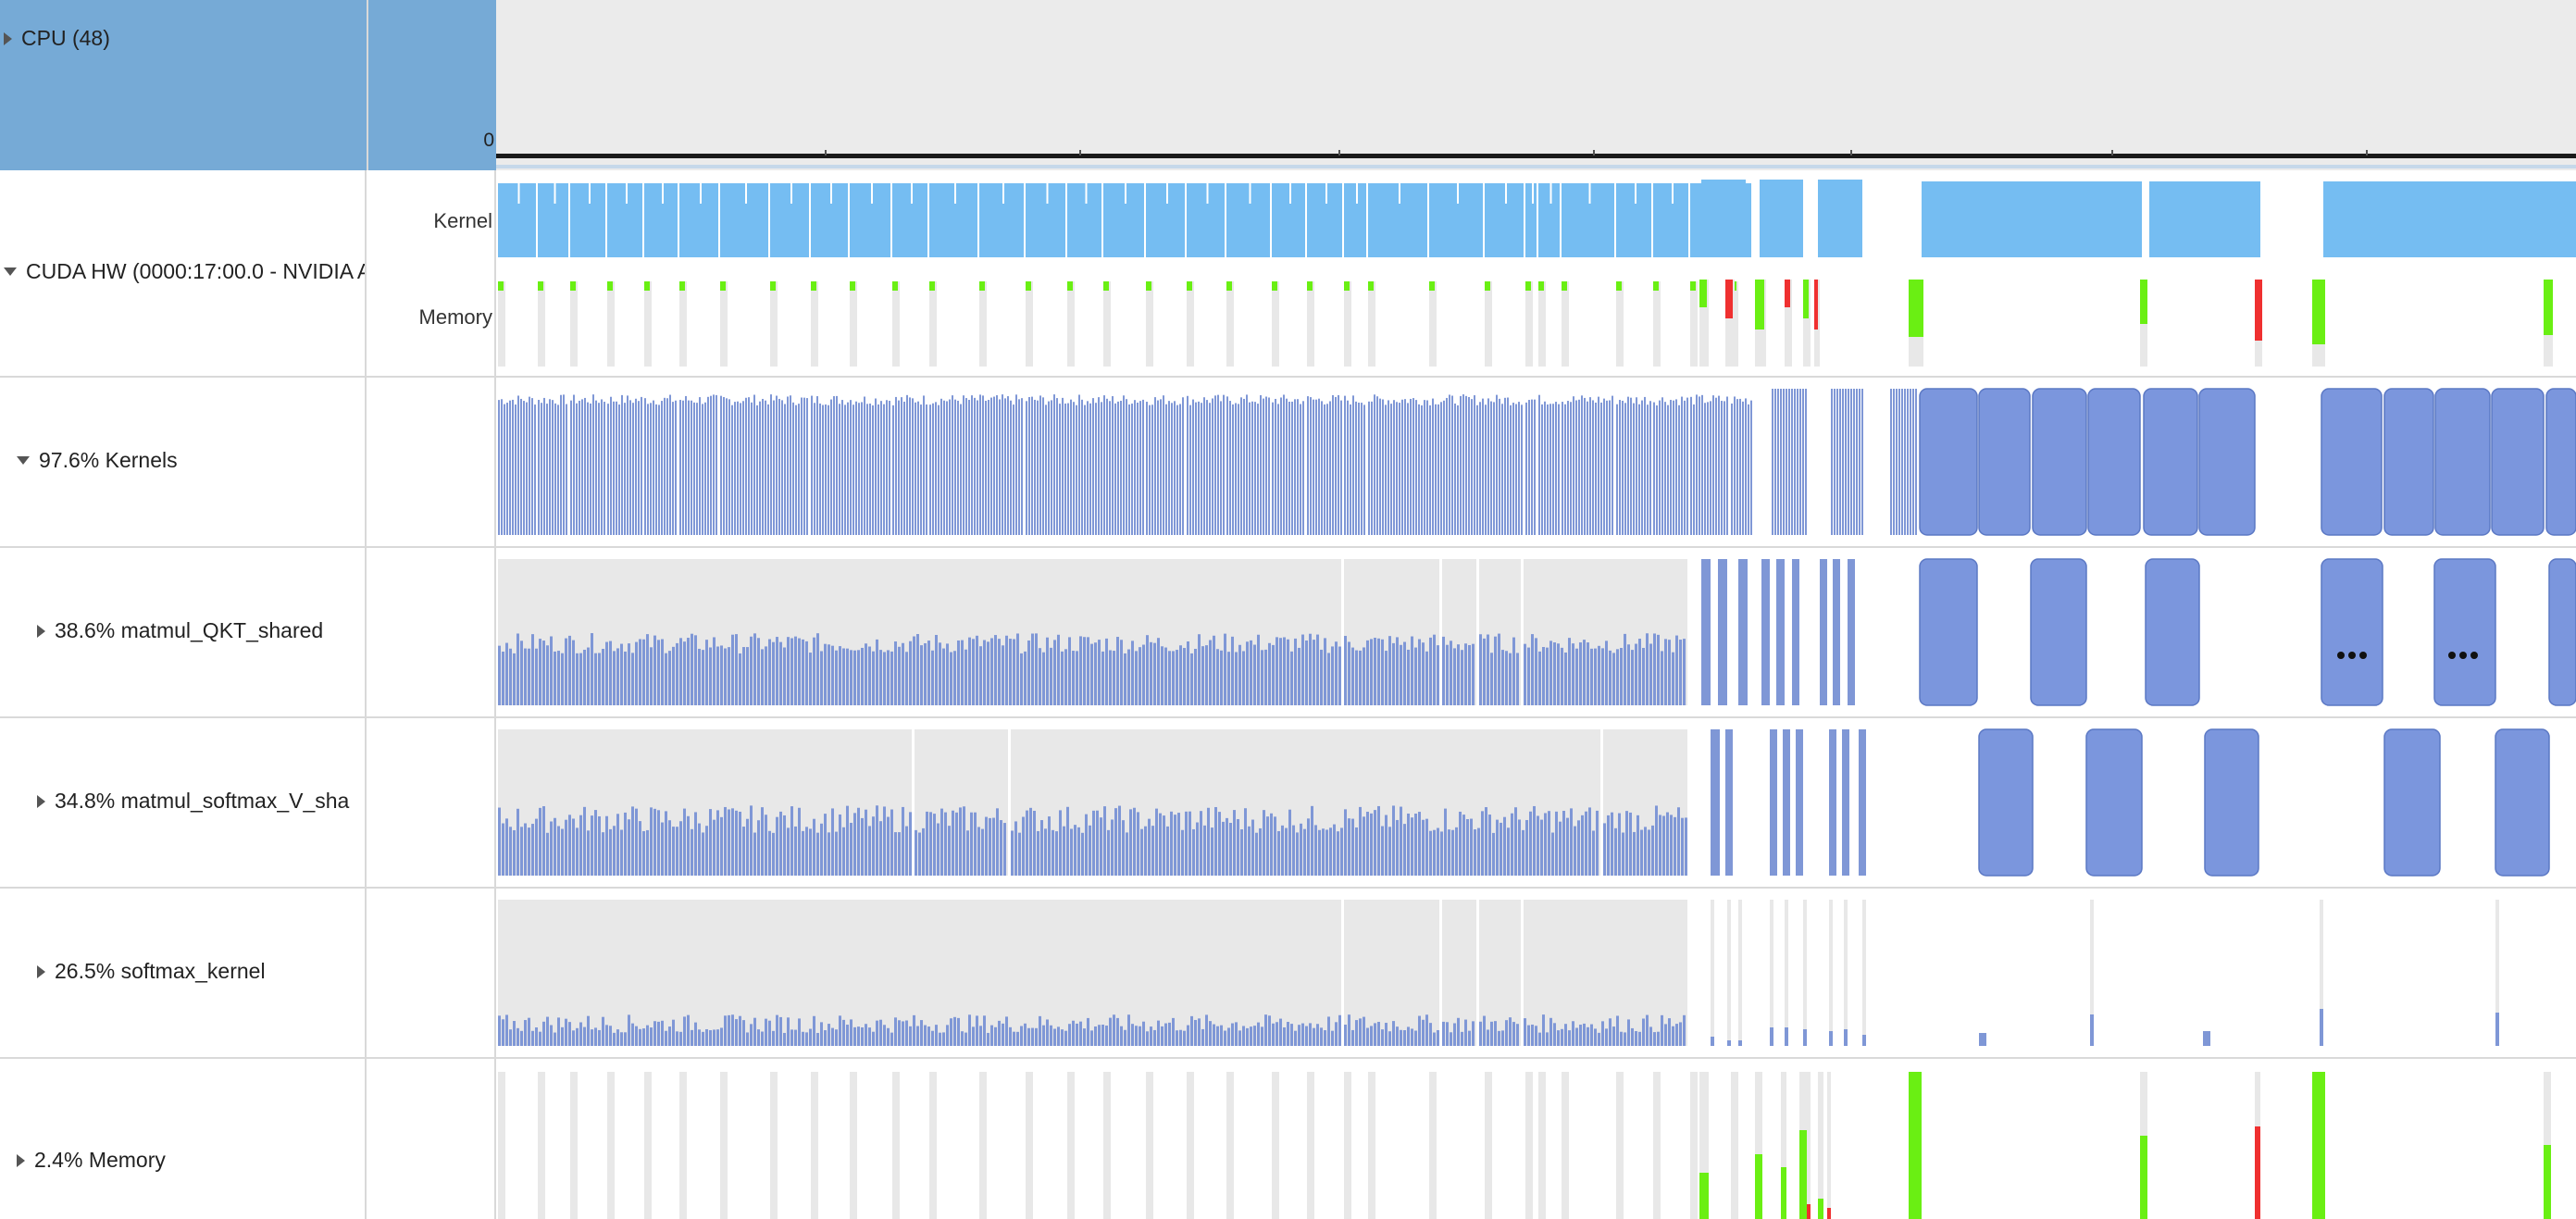  What do you see at coordinates (183, 802) in the screenshot?
I see `matmul-softmax-header: 34.8% matmul_softmax_V_sha` at bounding box center [183, 802].